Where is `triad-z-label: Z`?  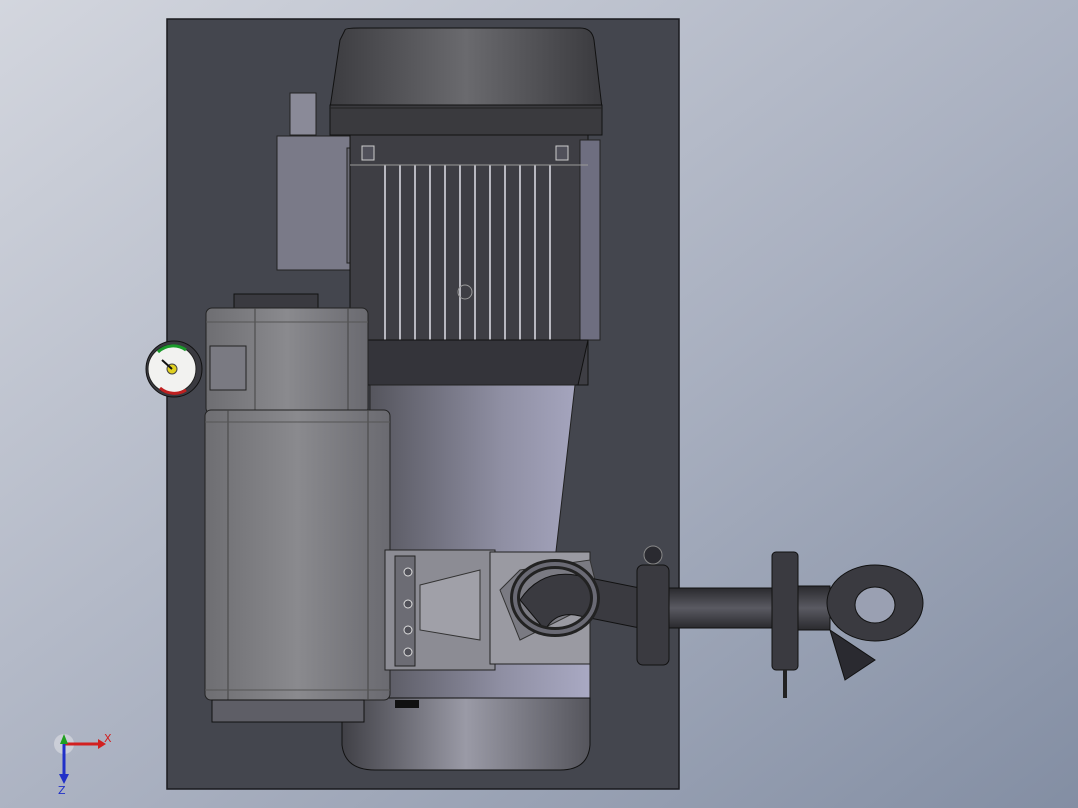
triad-z-label: Z is located at coordinates (62, 790).